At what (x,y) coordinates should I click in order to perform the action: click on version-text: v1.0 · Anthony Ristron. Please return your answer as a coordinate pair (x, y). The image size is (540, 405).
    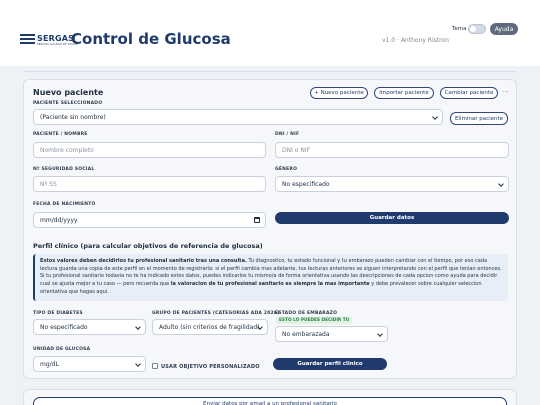
    Looking at the image, I should click on (415, 40).